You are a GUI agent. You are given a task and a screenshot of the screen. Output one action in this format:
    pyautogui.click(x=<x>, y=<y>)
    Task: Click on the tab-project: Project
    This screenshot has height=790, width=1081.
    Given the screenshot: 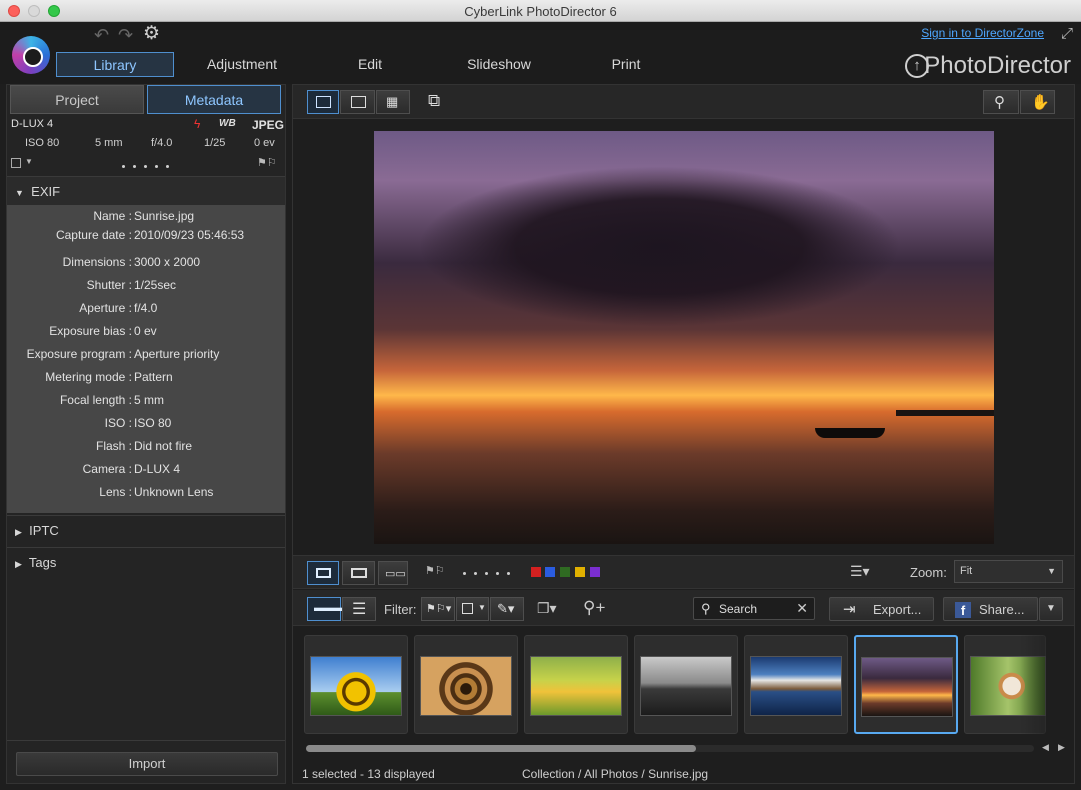 What is the action you would take?
    pyautogui.click(x=77, y=99)
    